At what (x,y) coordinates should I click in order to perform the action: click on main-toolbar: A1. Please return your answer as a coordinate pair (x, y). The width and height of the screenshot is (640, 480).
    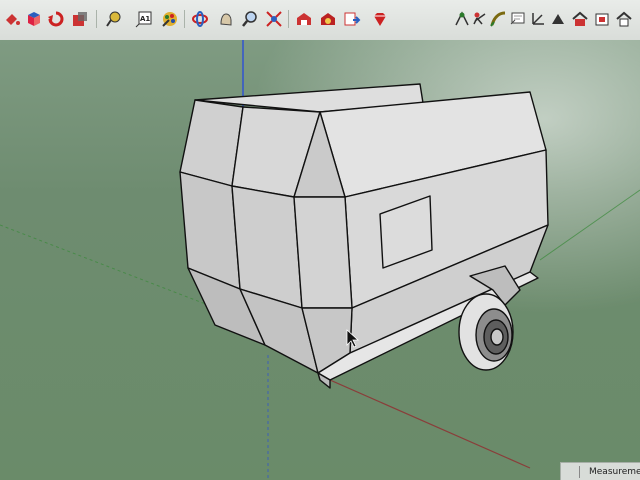
    Looking at the image, I should click on (320, 20).